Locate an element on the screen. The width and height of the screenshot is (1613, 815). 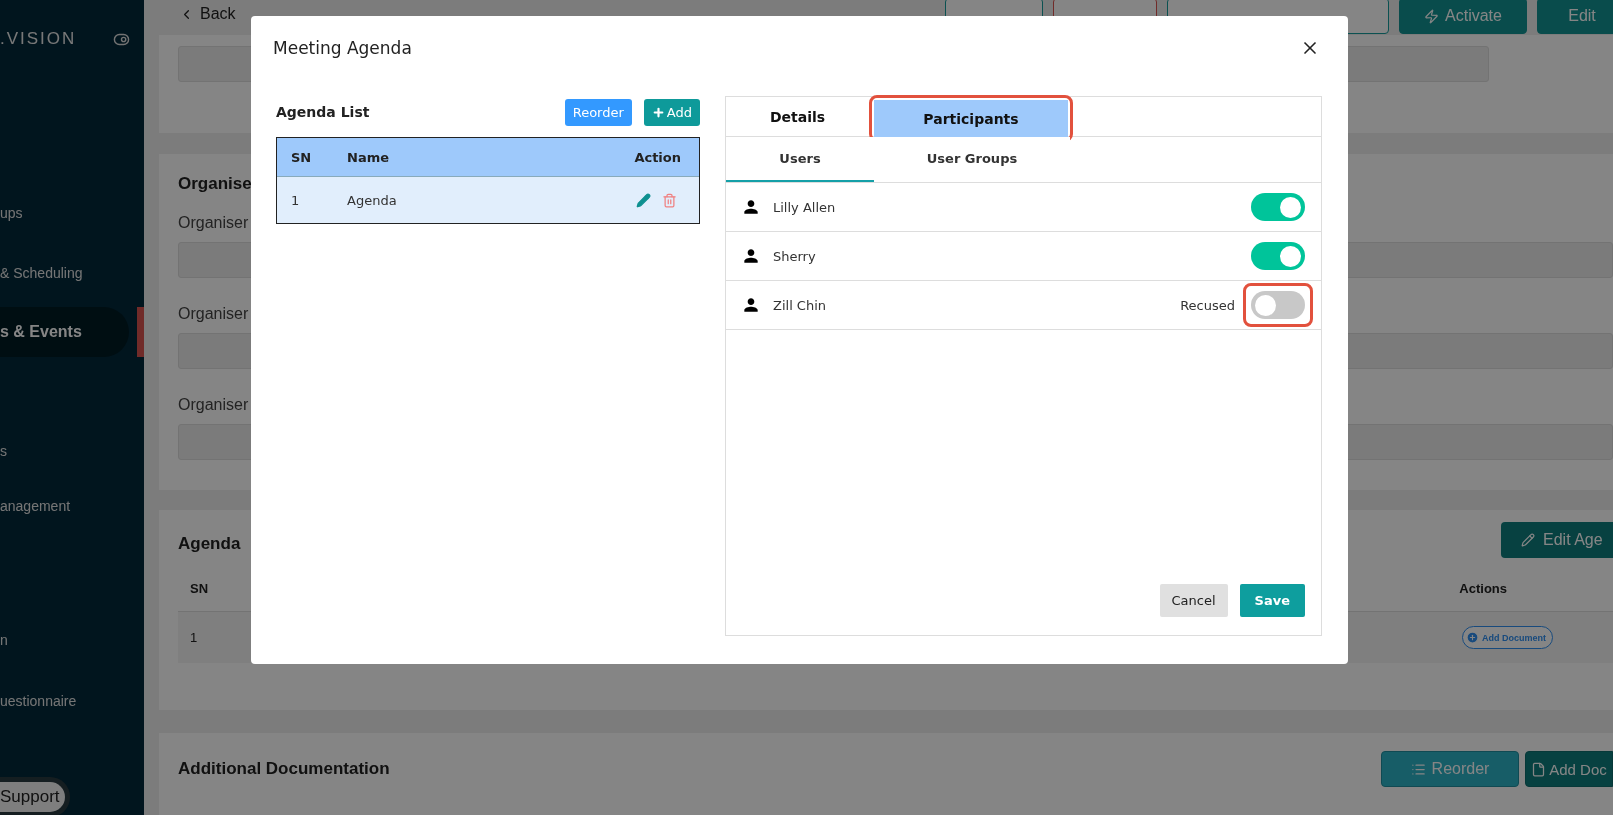
tab: Participants is located at coordinates (971, 118).